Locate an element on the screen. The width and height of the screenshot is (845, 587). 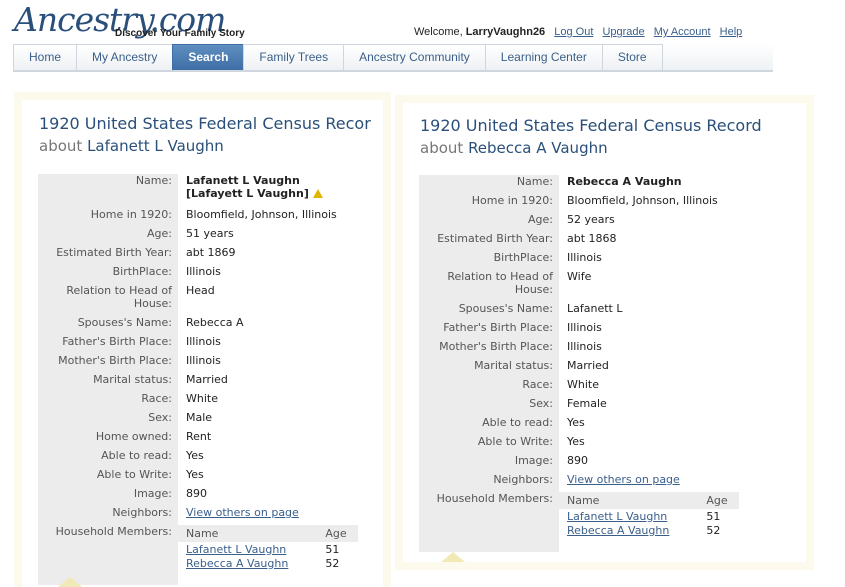
tab-family-trees: Family Trees is located at coordinates (294, 57).